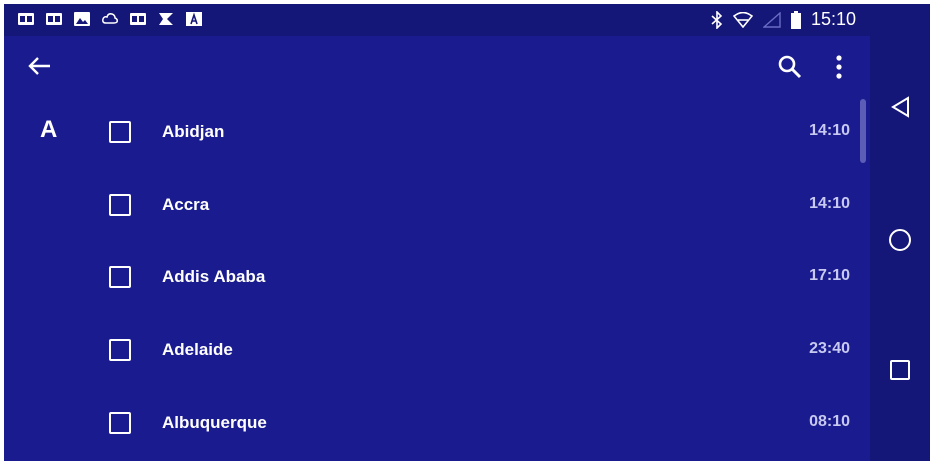  Describe the element at coordinates (829, 348) in the screenshot. I see `city-time: 23:40` at that location.